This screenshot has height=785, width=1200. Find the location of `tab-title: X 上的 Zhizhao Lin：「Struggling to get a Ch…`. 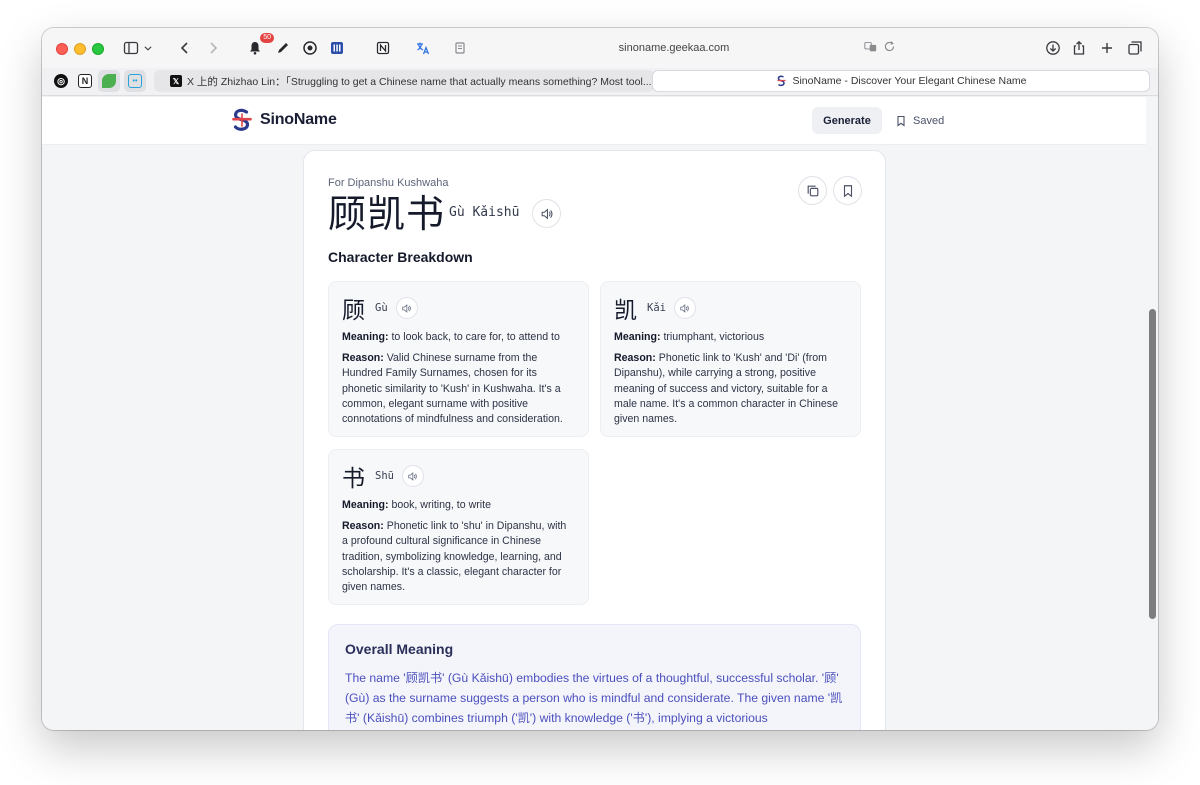

tab-title: X 上的 Zhizhao Lin：「Struggling to get a Ch… is located at coordinates (419, 81).